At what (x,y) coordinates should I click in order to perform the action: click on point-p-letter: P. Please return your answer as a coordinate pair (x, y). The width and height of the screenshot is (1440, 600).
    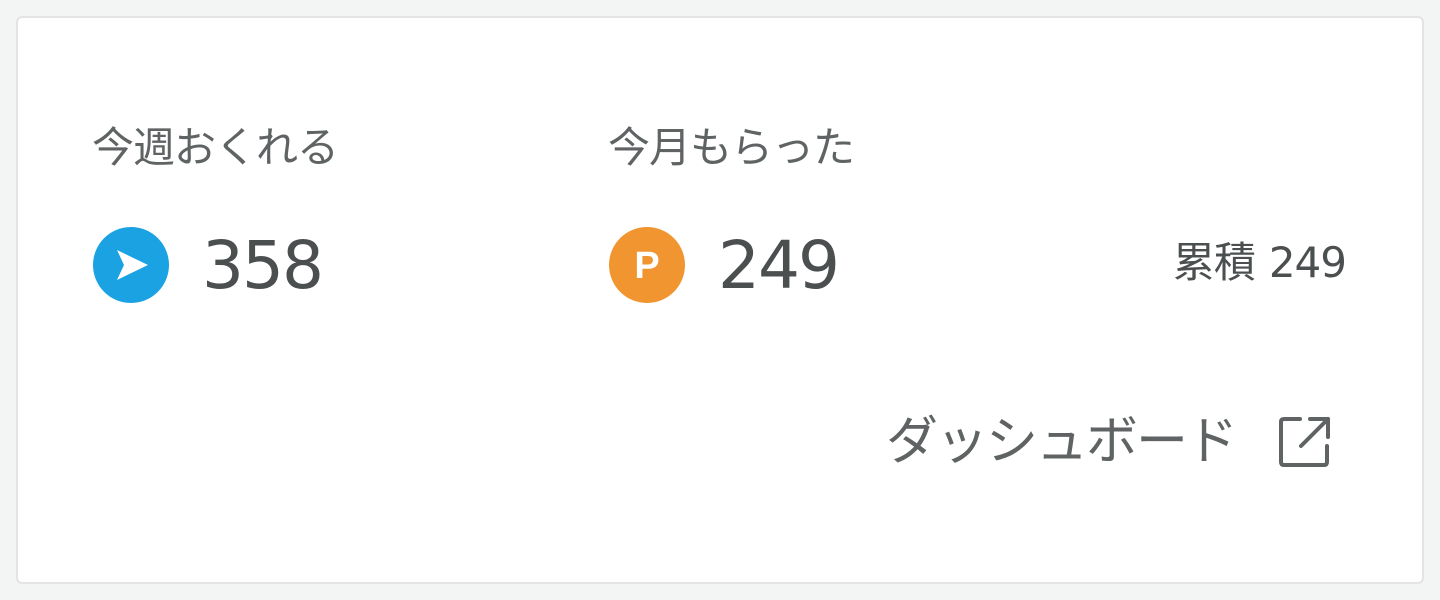
    Looking at the image, I should click on (646, 266).